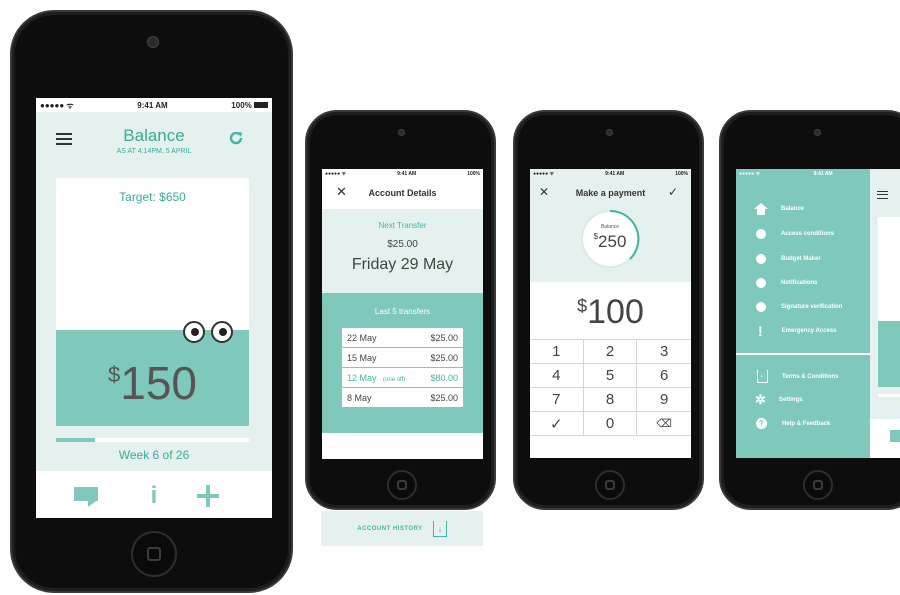 Image resolution: width=900 pixels, height=595 pixels. Describe the element at coordinates (402, 338) in the screenshot. I see `table-row: 22 May $25.00` at that location.